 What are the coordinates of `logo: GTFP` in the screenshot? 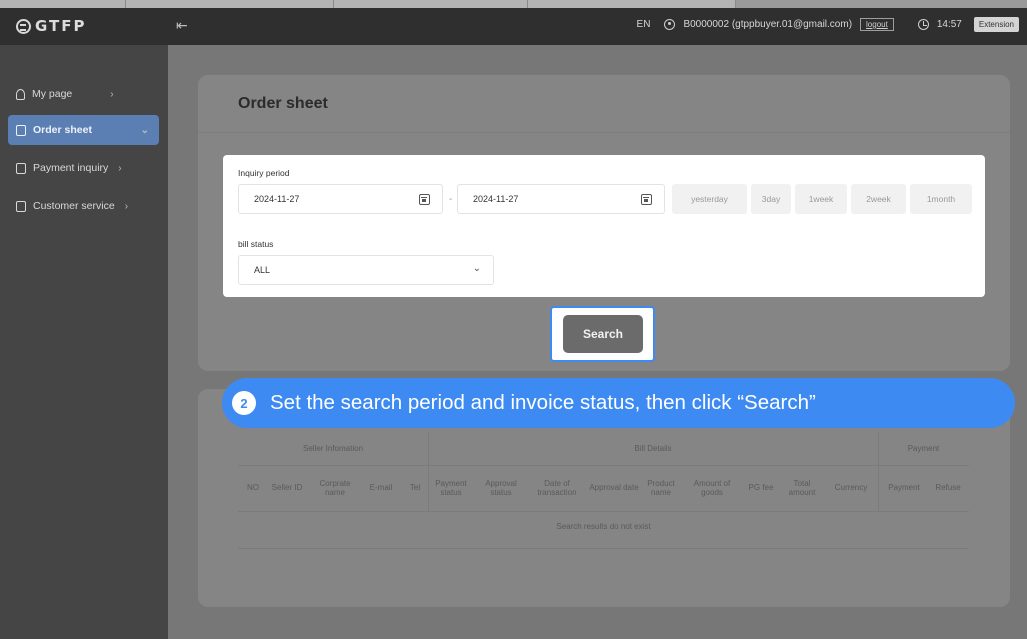 It's located at (51, 26).